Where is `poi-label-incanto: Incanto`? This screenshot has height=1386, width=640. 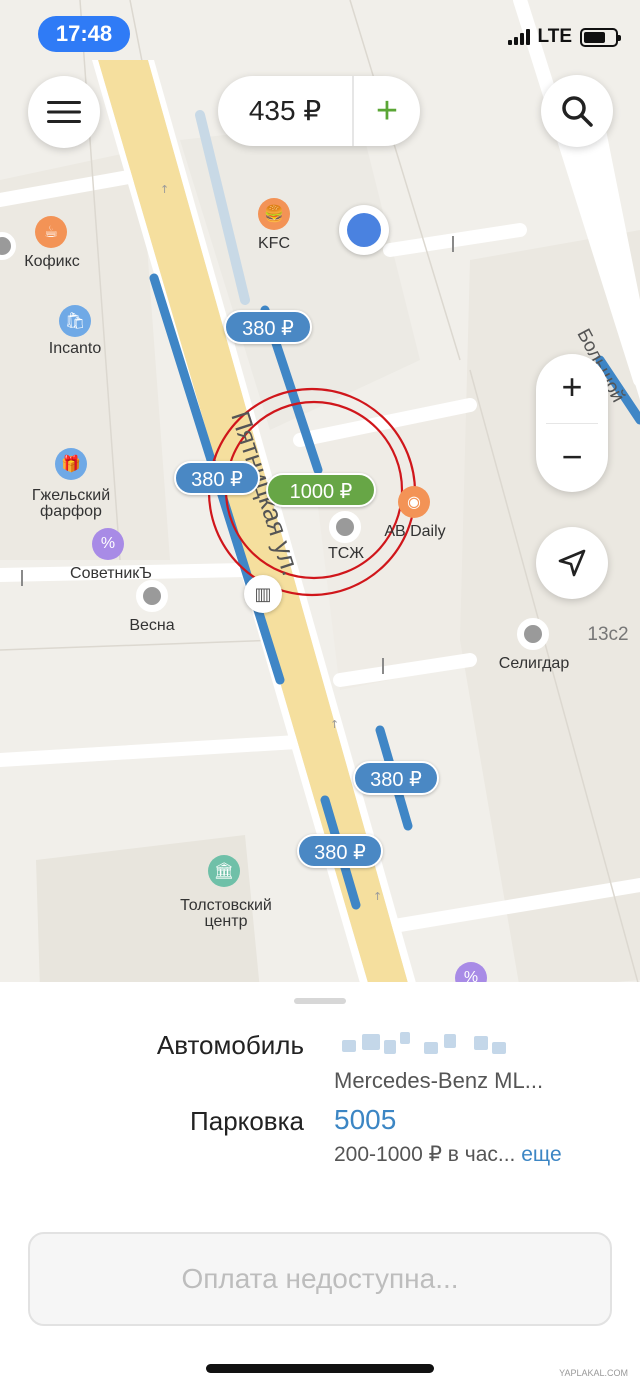
poi-label-incanto: Incanto is located at coordinates (75, 348).